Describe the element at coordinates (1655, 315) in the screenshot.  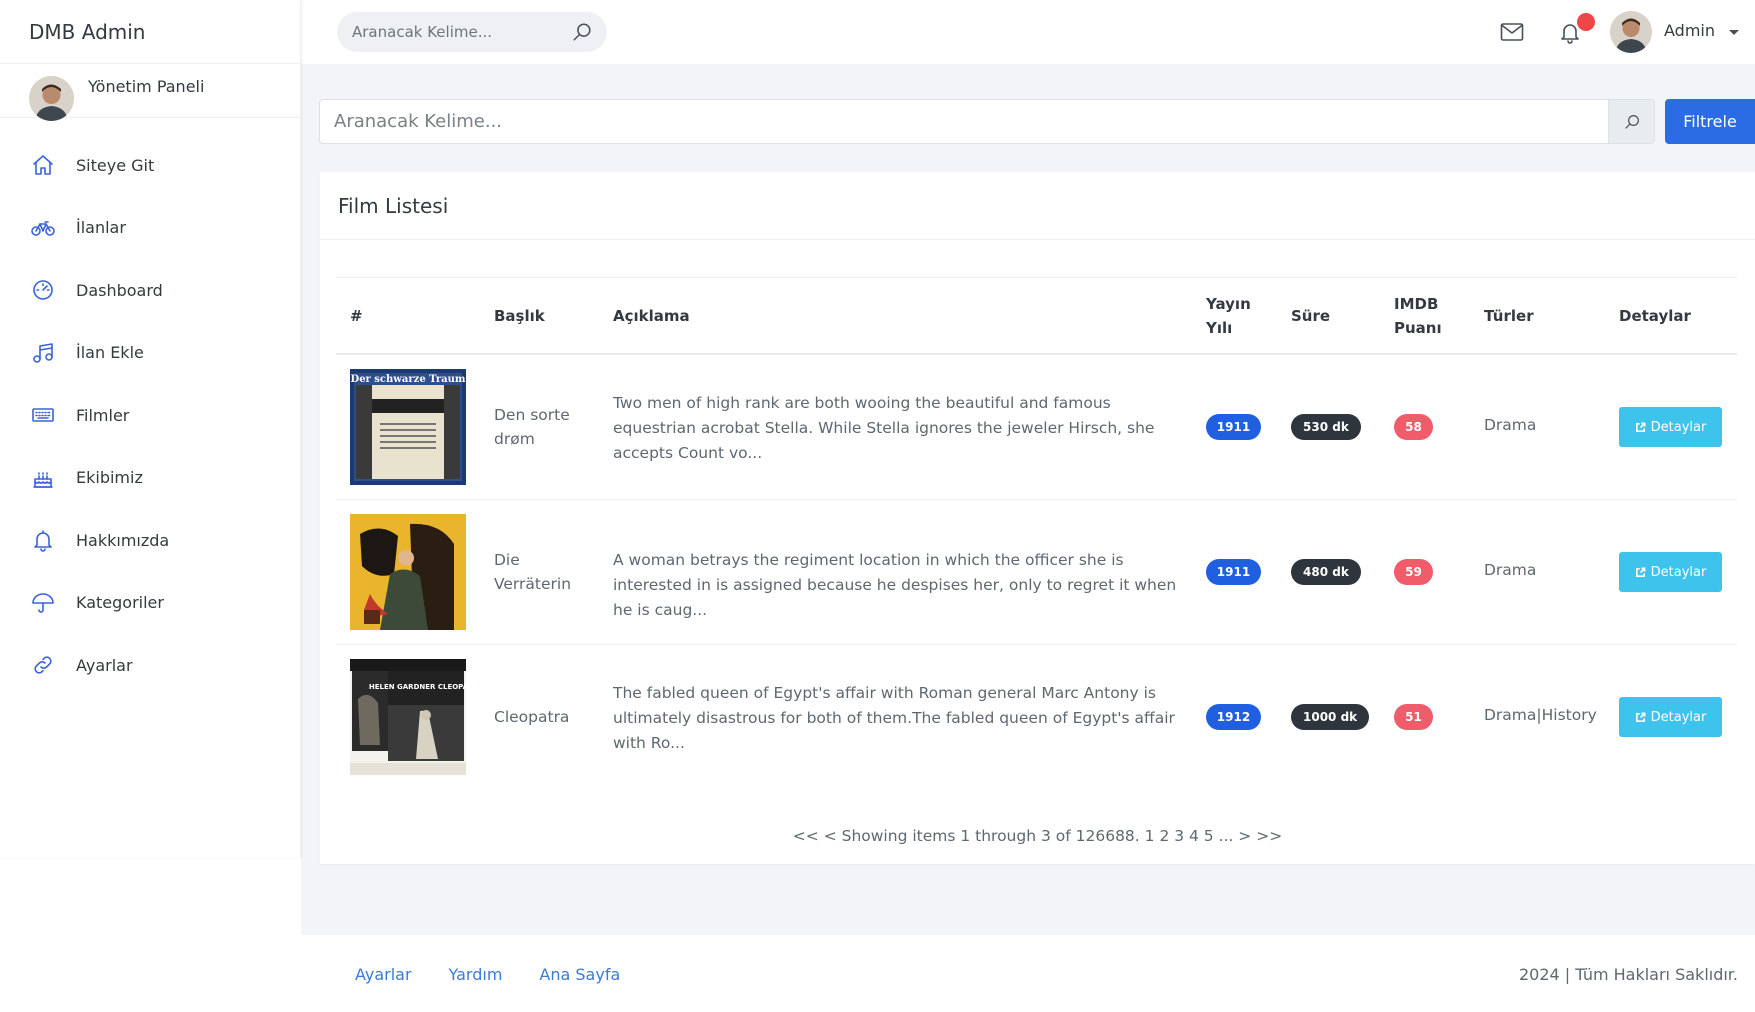
I see `column-header-details: Detaylar` at that location.